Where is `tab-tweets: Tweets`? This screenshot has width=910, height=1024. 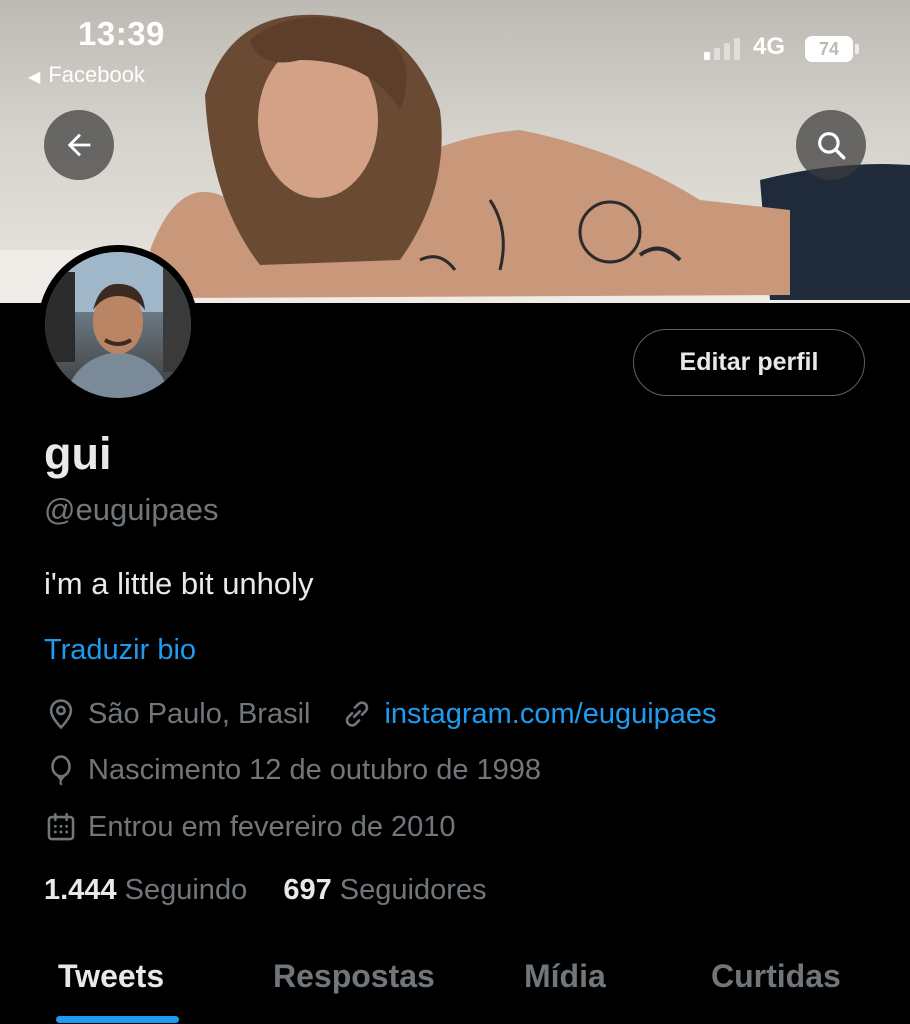
tab-tweets: Tweets is located at coordinates (111, 976).